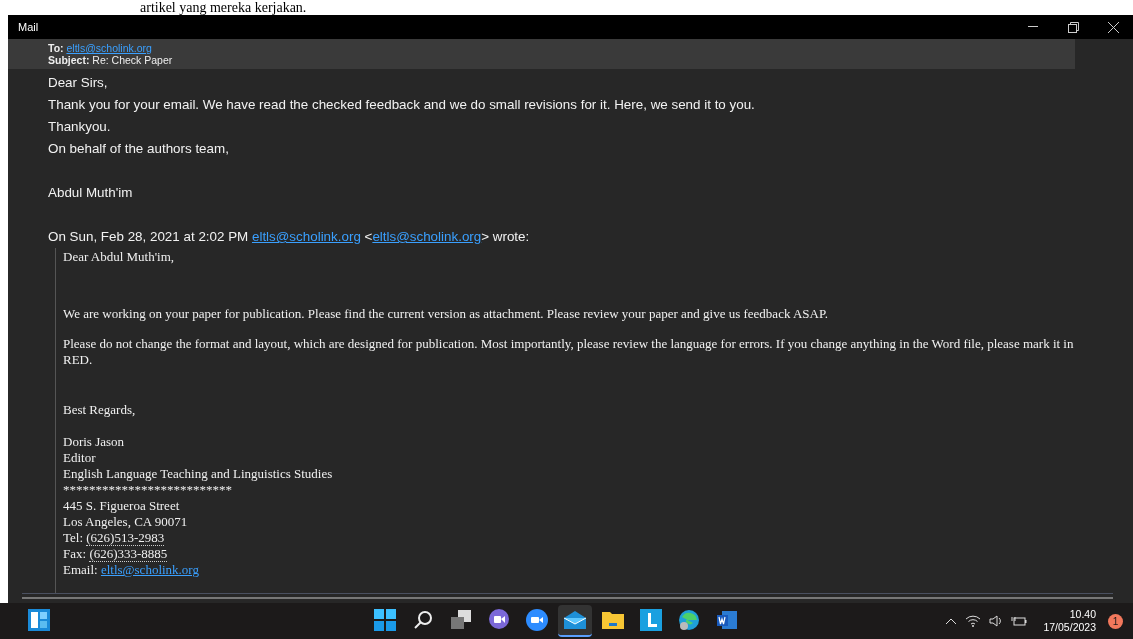 This screenshot has width=1133, height=639. What do you see at coordinates (119, 257) in the screenshot?
I see `quoted-greeting: Dear Abdul Muth'im,` at bounding box center [119, 257].